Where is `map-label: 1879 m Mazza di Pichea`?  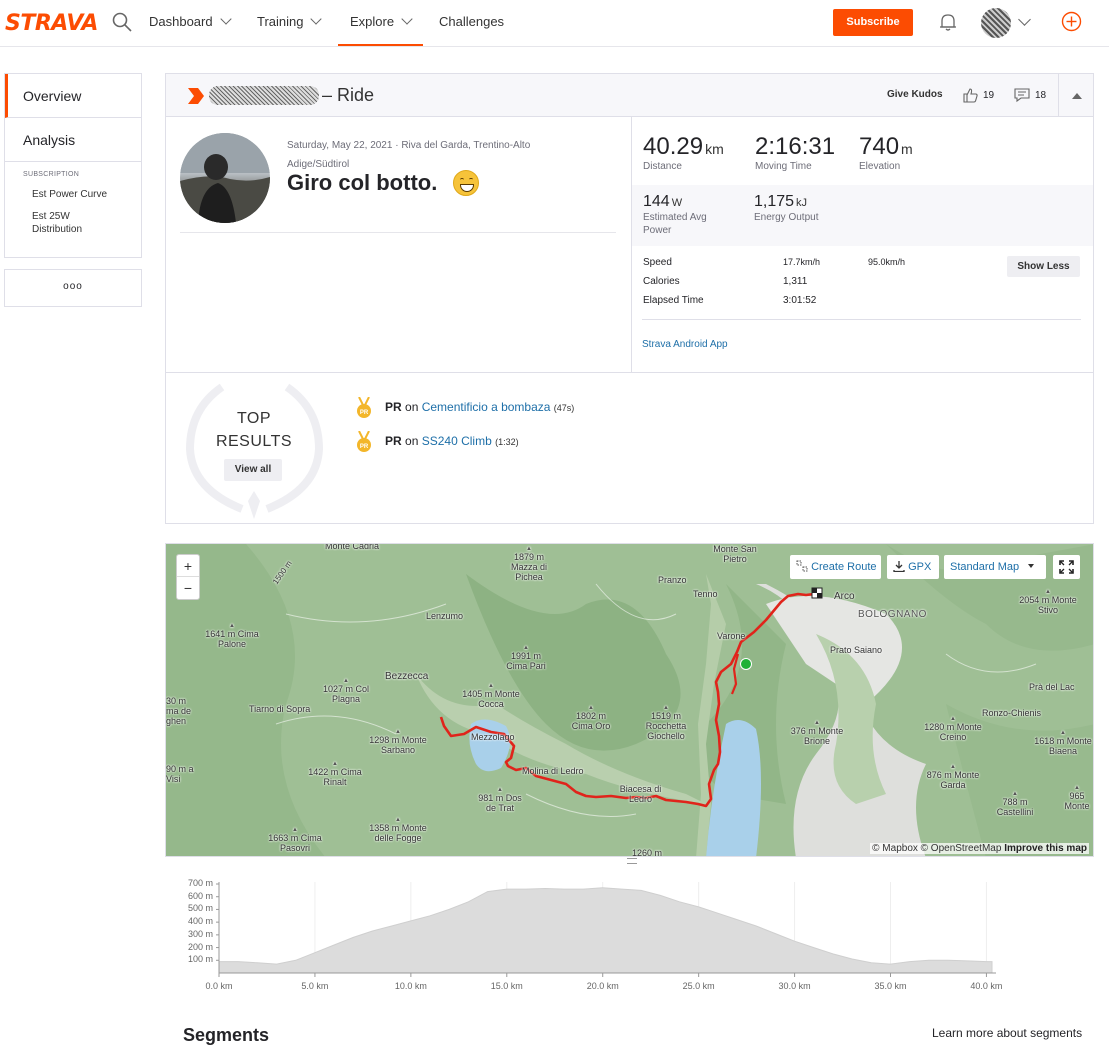
map-label: 1879 m Mazza di Pichea is located at coordinates (529, 564).